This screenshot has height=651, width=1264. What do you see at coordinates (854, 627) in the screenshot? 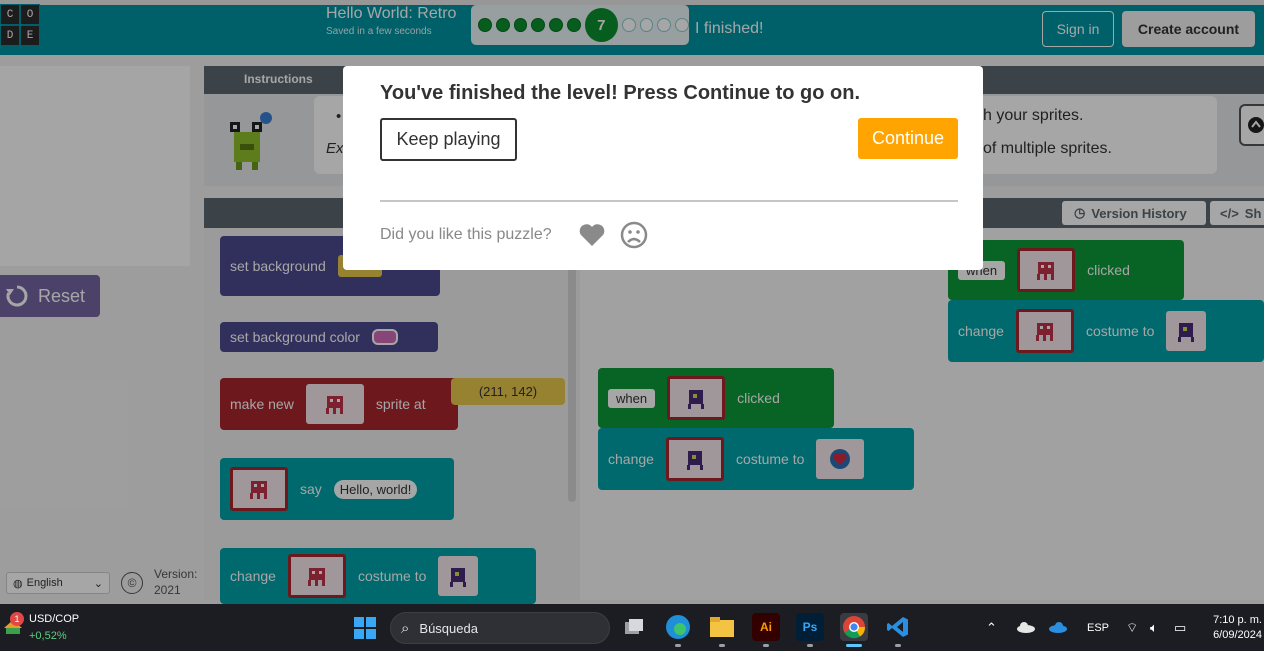
I see `chrome-icon` at bounding box center [854, 627].